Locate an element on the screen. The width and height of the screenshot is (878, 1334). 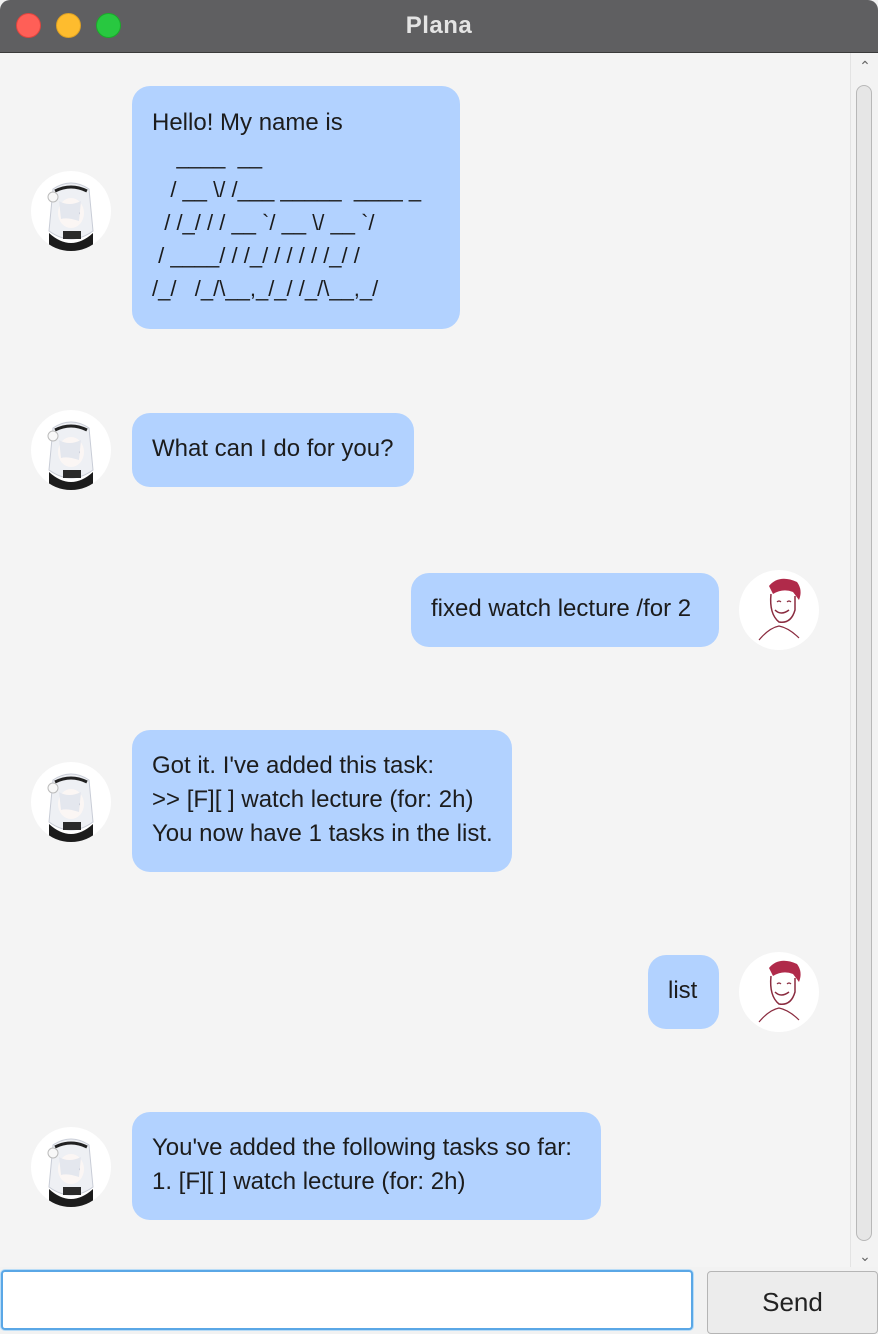
message-input is located at coordinates (347, 1300).